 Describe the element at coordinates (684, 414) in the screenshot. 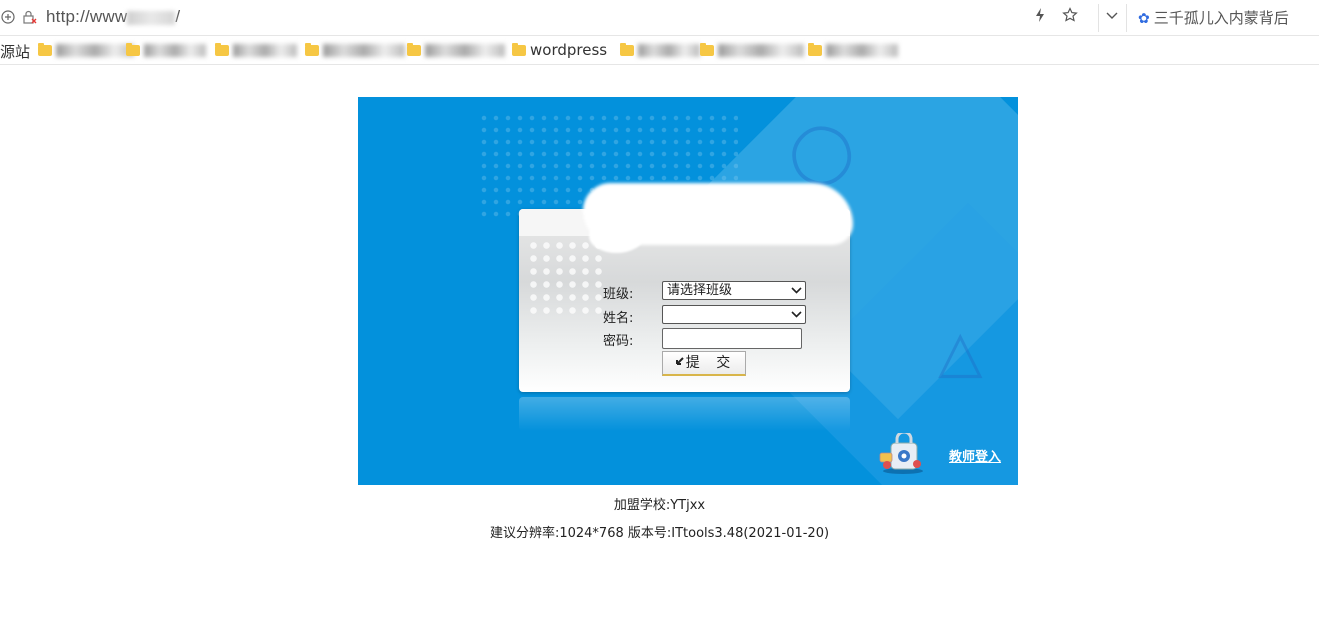

I see `card-reflection` at that location.